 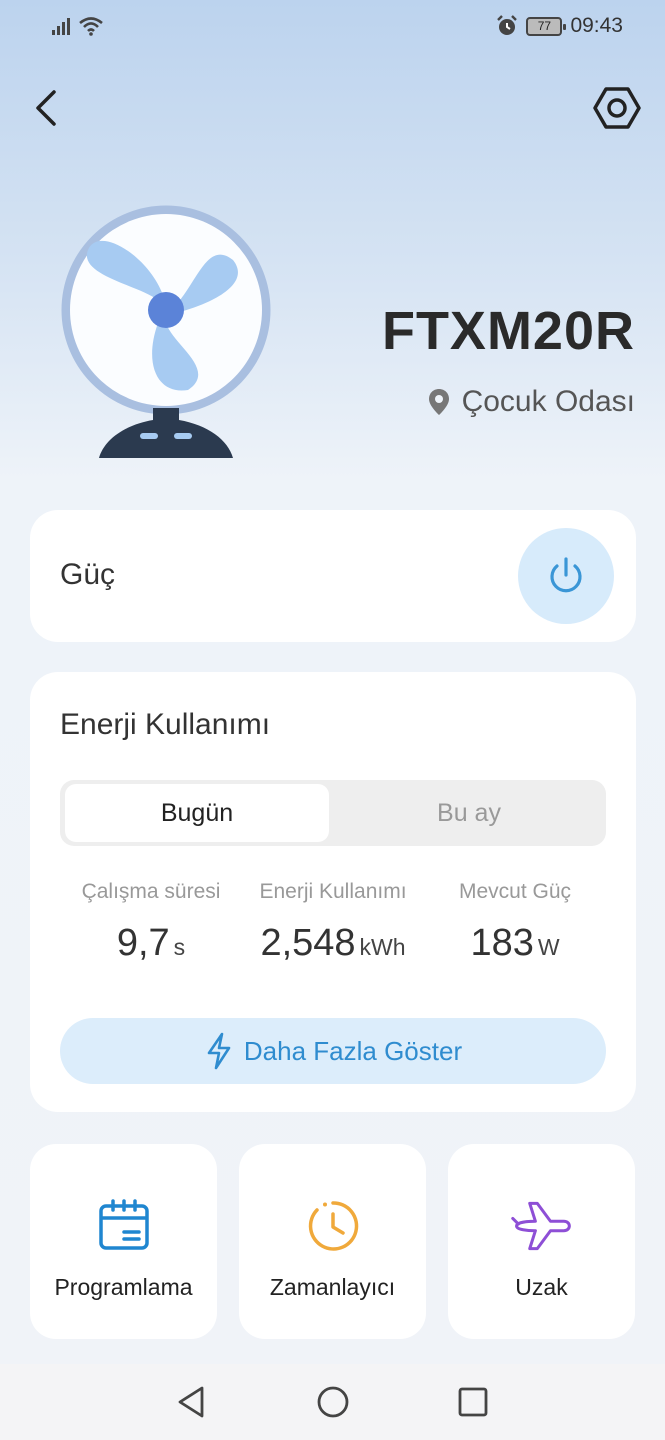 What do you see at coordinates (88, 574) in the screenshot?
I see `power-label: Güç` at bounding box center [88, 574].